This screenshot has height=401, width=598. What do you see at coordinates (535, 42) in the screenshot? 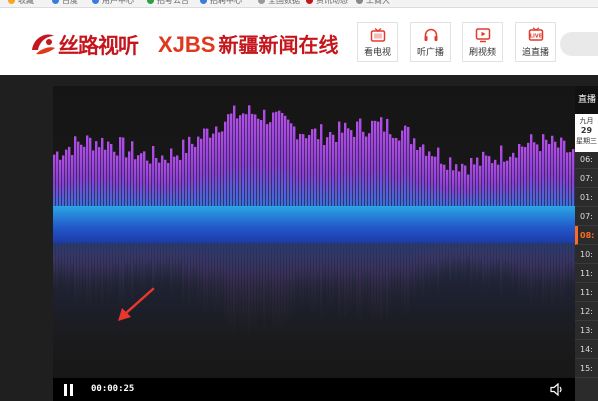
I see `nav-live-button: LIVE 追直播` at bounding box center [535, 42].